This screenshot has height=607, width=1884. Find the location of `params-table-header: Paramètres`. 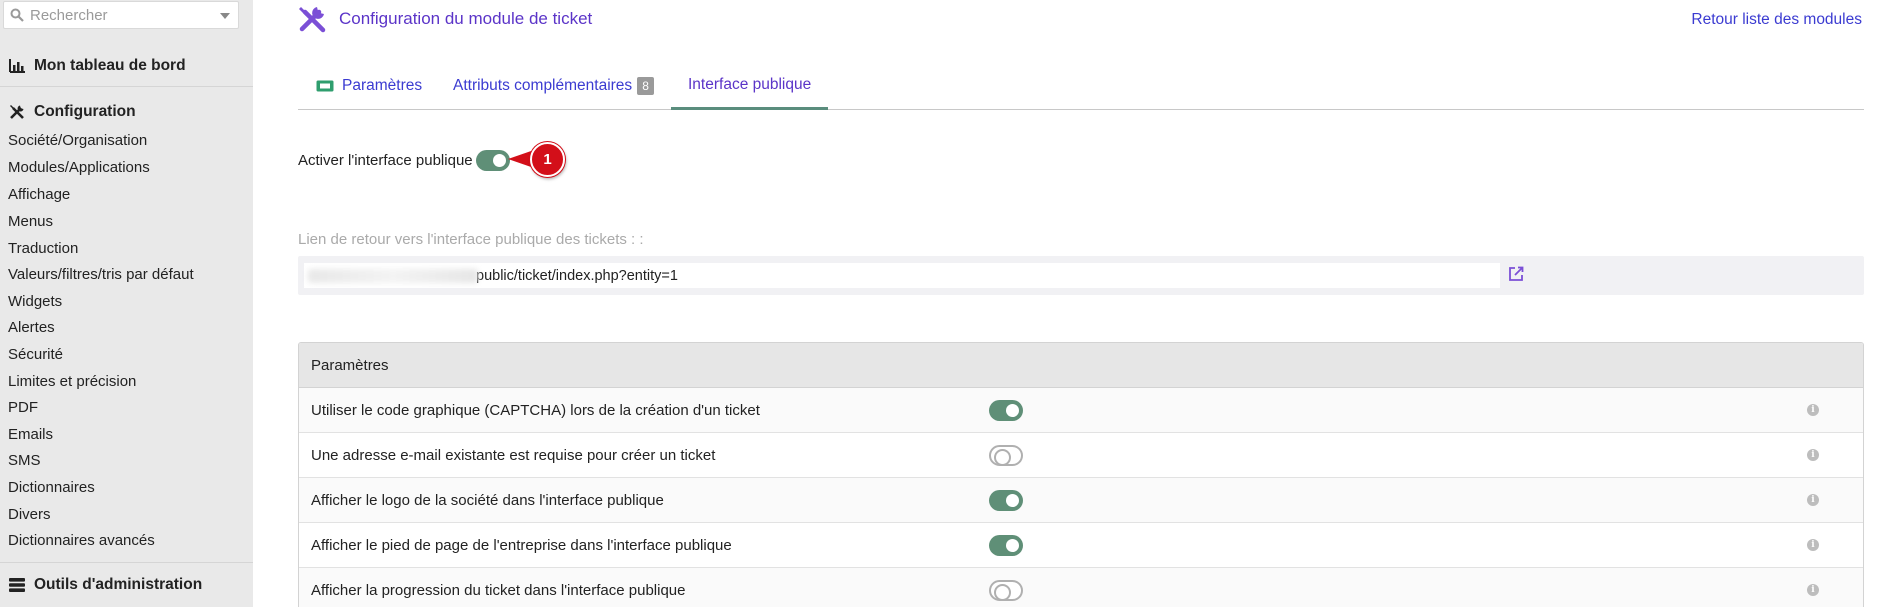

params-table-header: Paramètres is located at coordinates (1081, 365).